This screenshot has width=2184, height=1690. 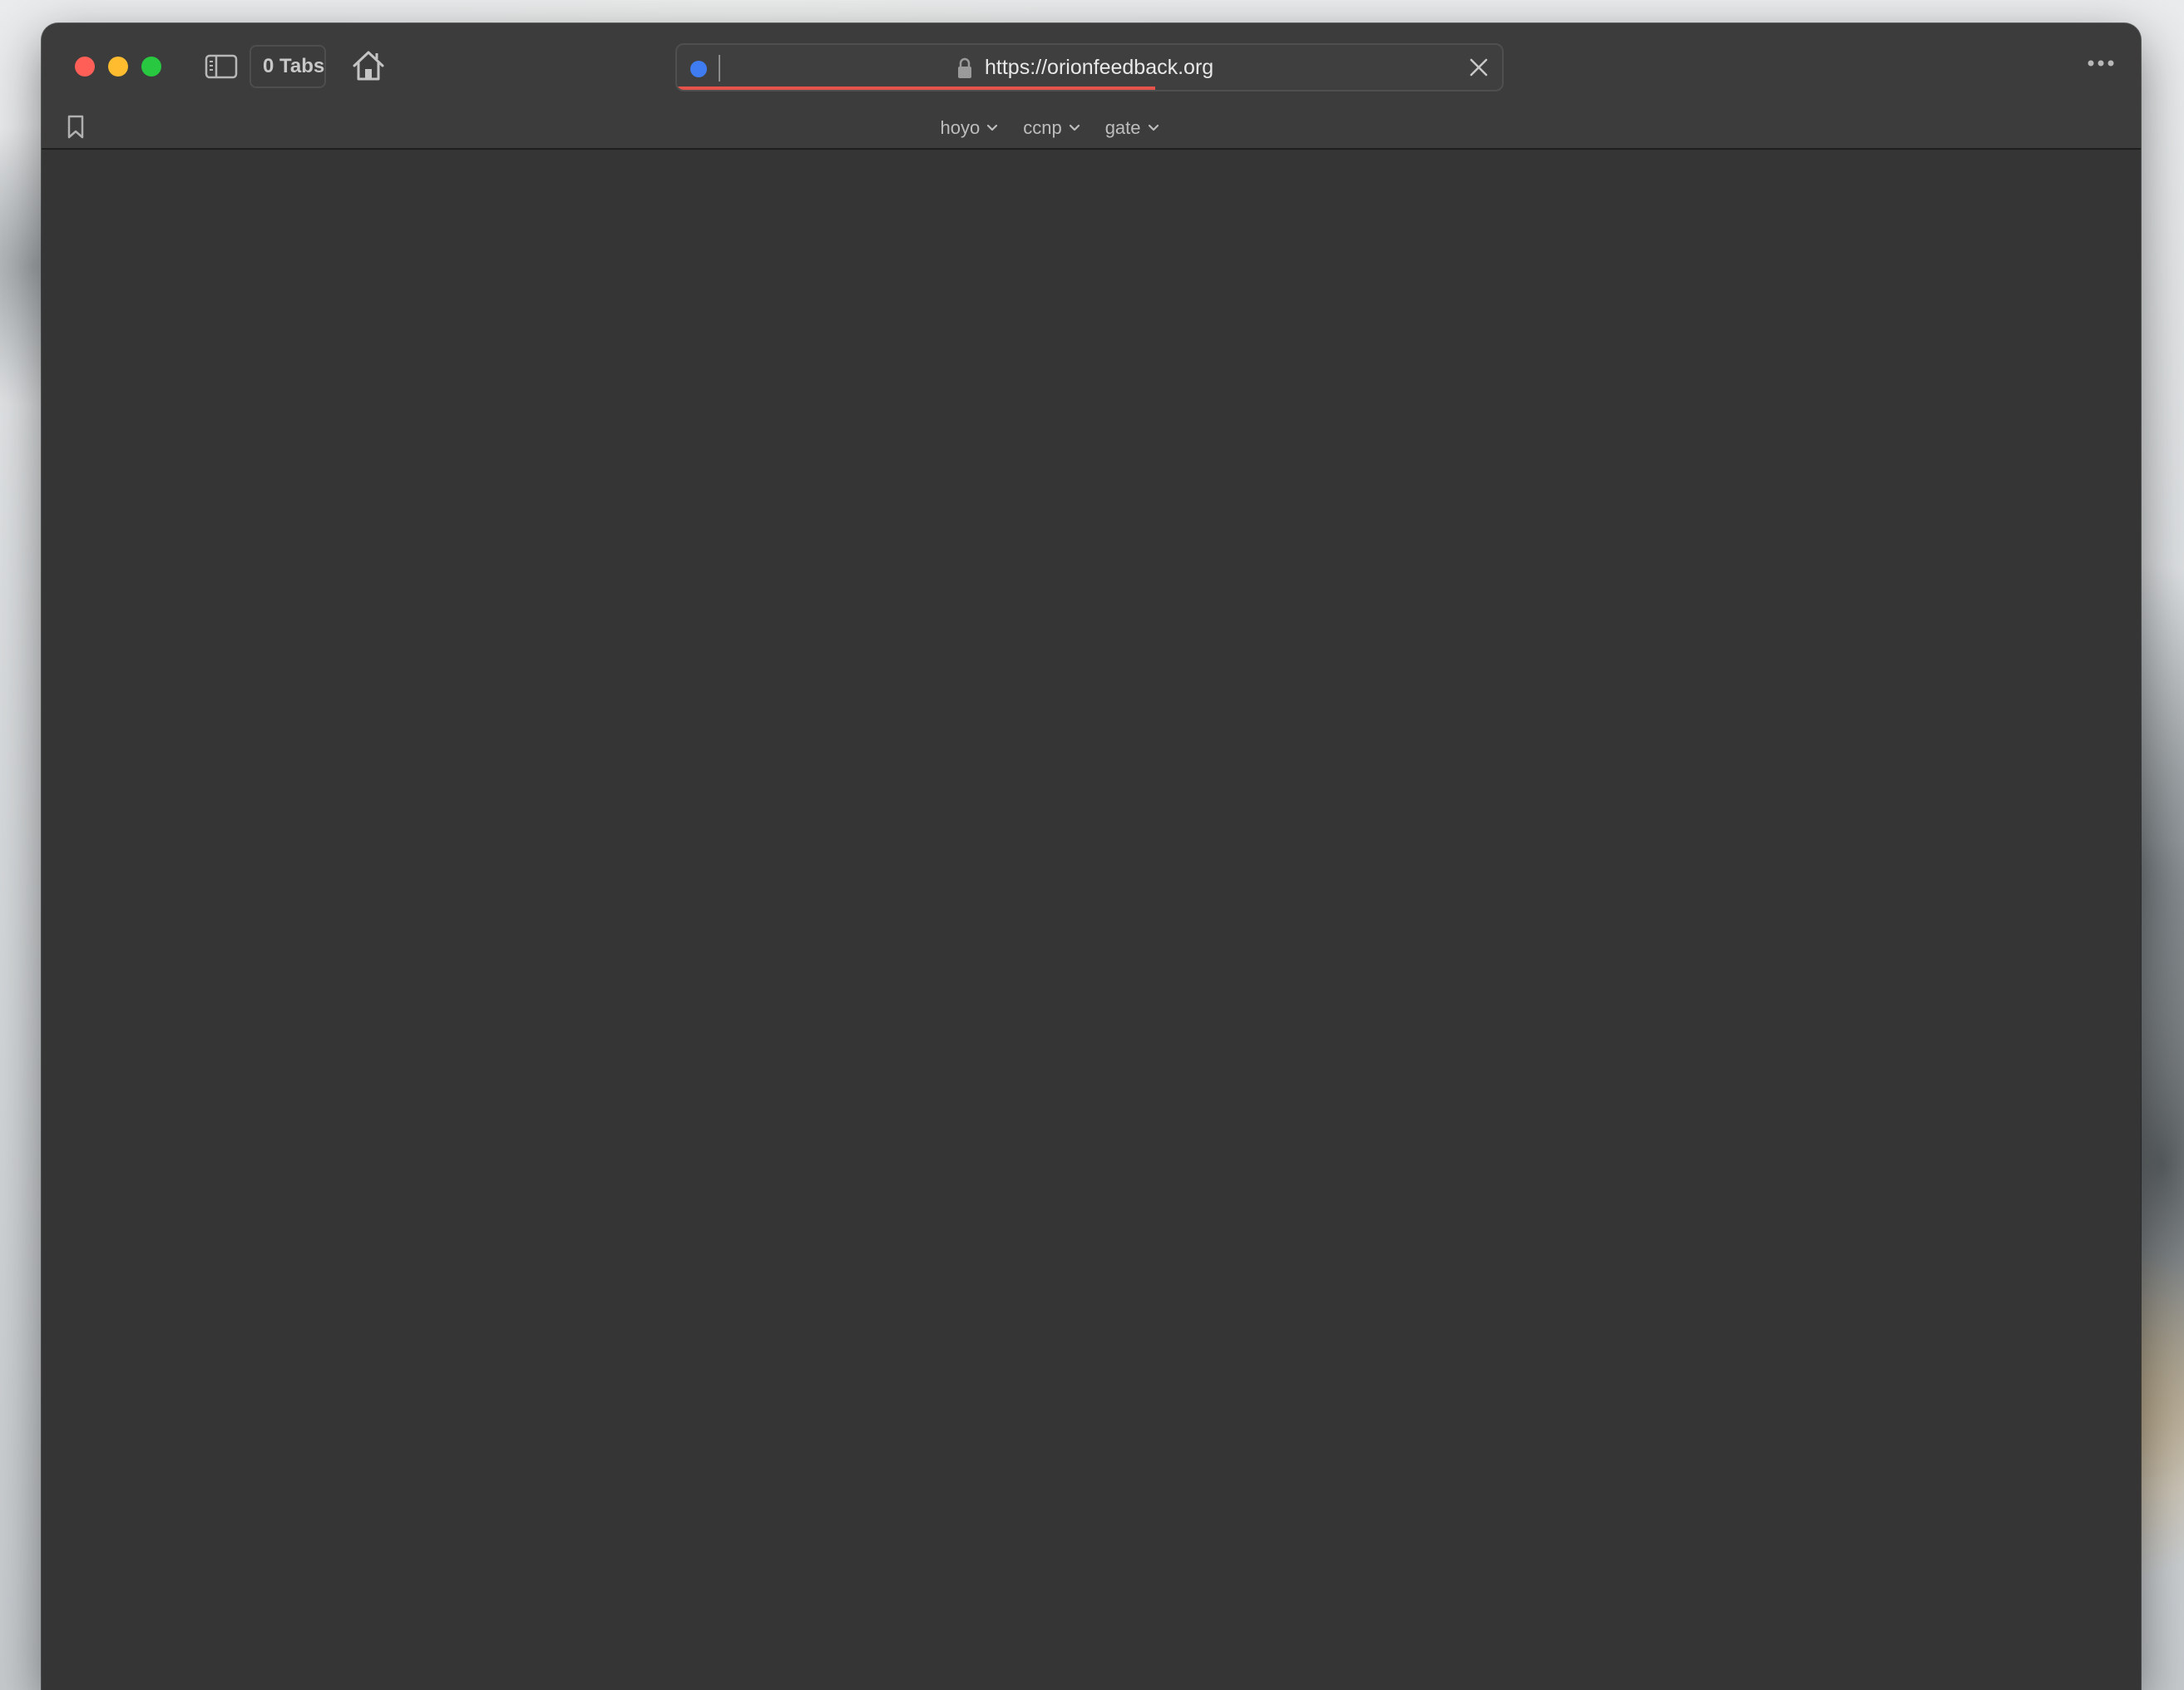 What do you see at coordinates (1042, 127) in the screenshot?
I see `bookmark-folder-label: ccnp` at bounding box center [1042, 127].